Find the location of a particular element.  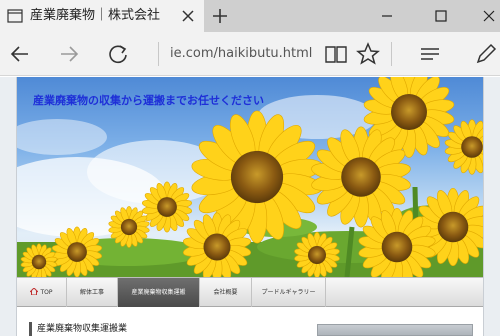

close-window-icon is located at coordinates (483, 16).